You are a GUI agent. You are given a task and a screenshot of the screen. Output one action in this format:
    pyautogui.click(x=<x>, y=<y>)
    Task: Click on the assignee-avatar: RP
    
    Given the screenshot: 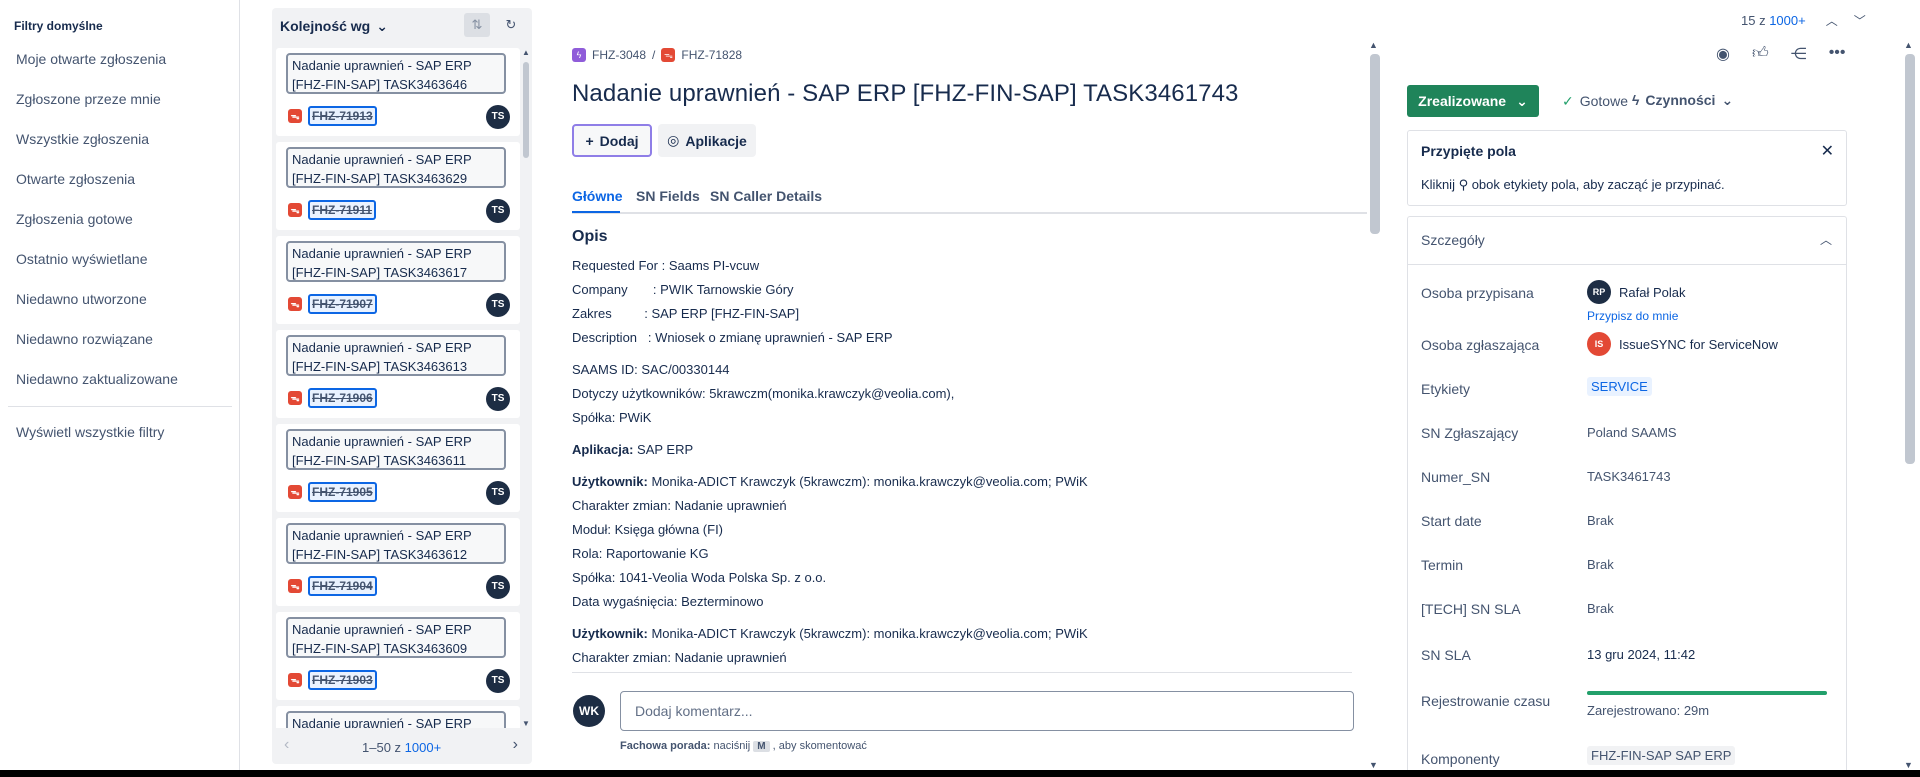 What is the action you would take?
    pyautogui.click(x=1599, y=292)
    